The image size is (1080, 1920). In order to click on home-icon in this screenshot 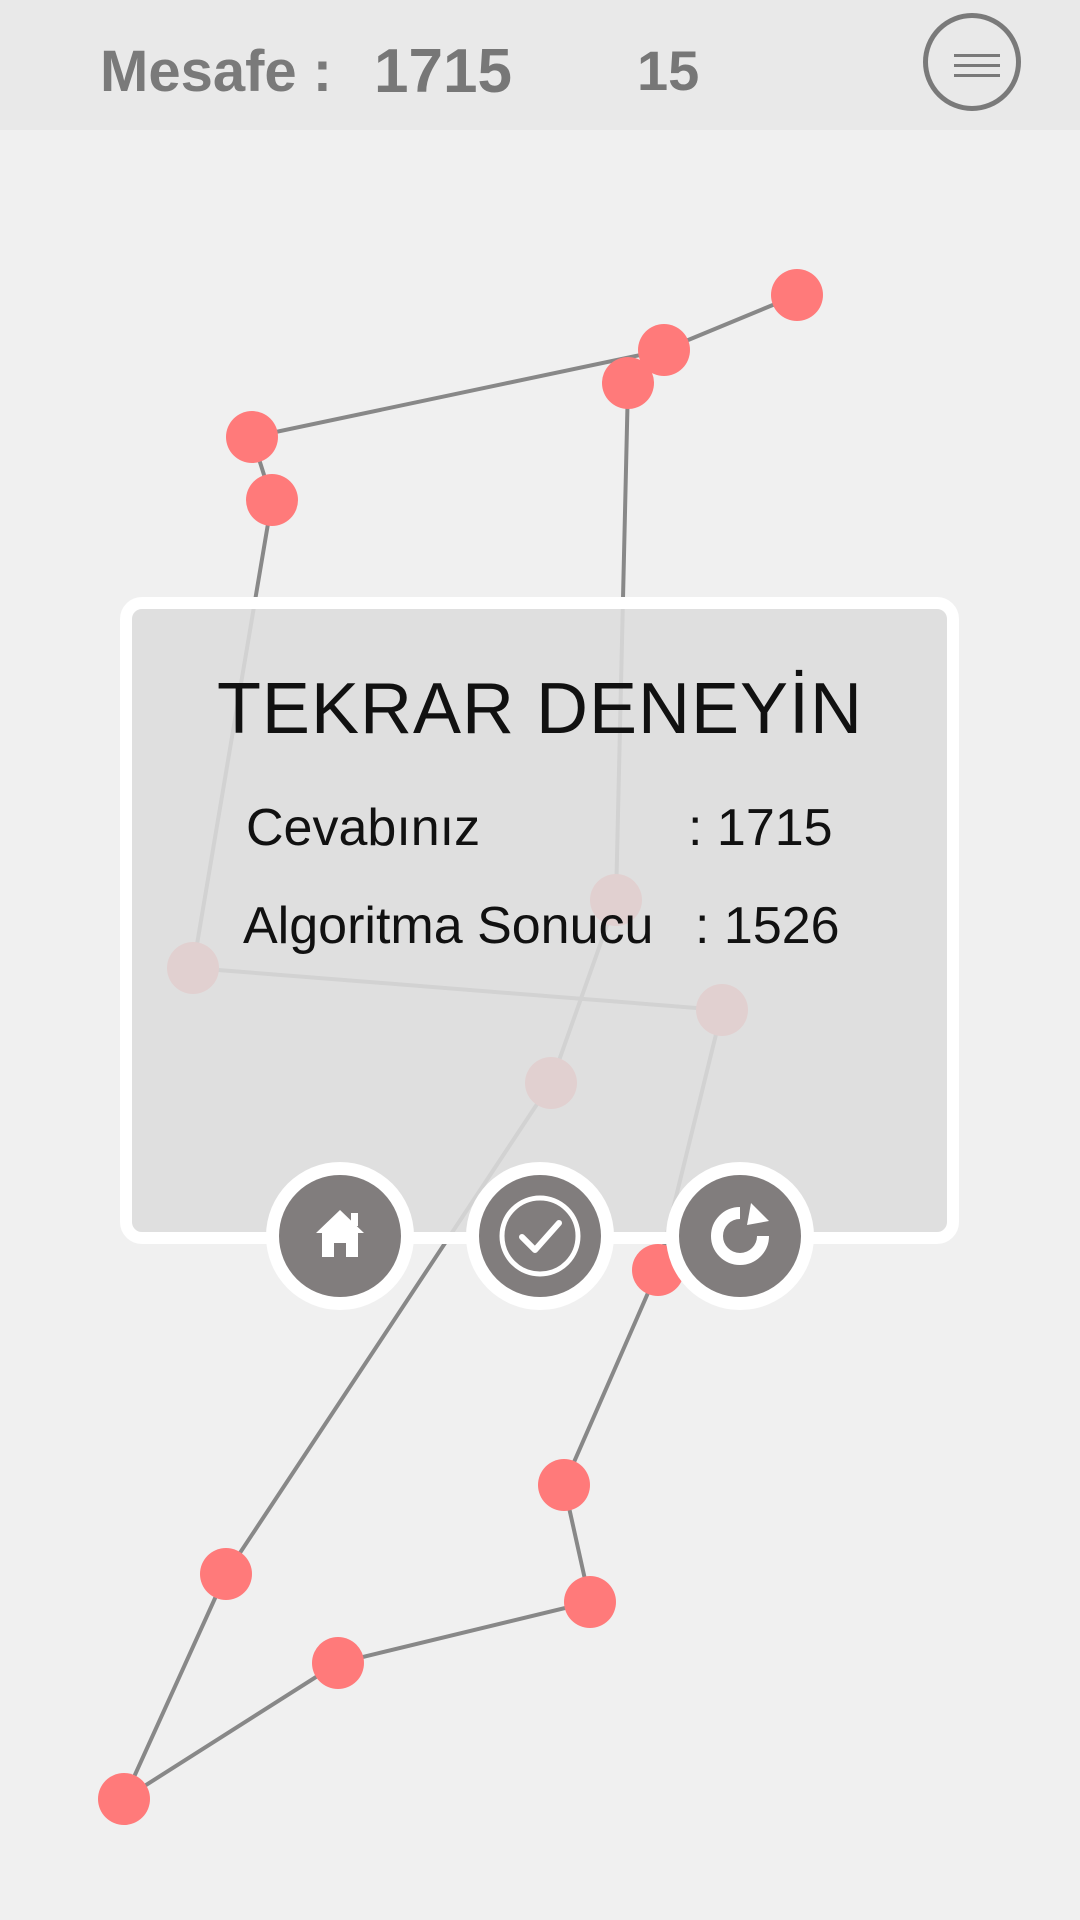, I will do `click(340, 1233)`.